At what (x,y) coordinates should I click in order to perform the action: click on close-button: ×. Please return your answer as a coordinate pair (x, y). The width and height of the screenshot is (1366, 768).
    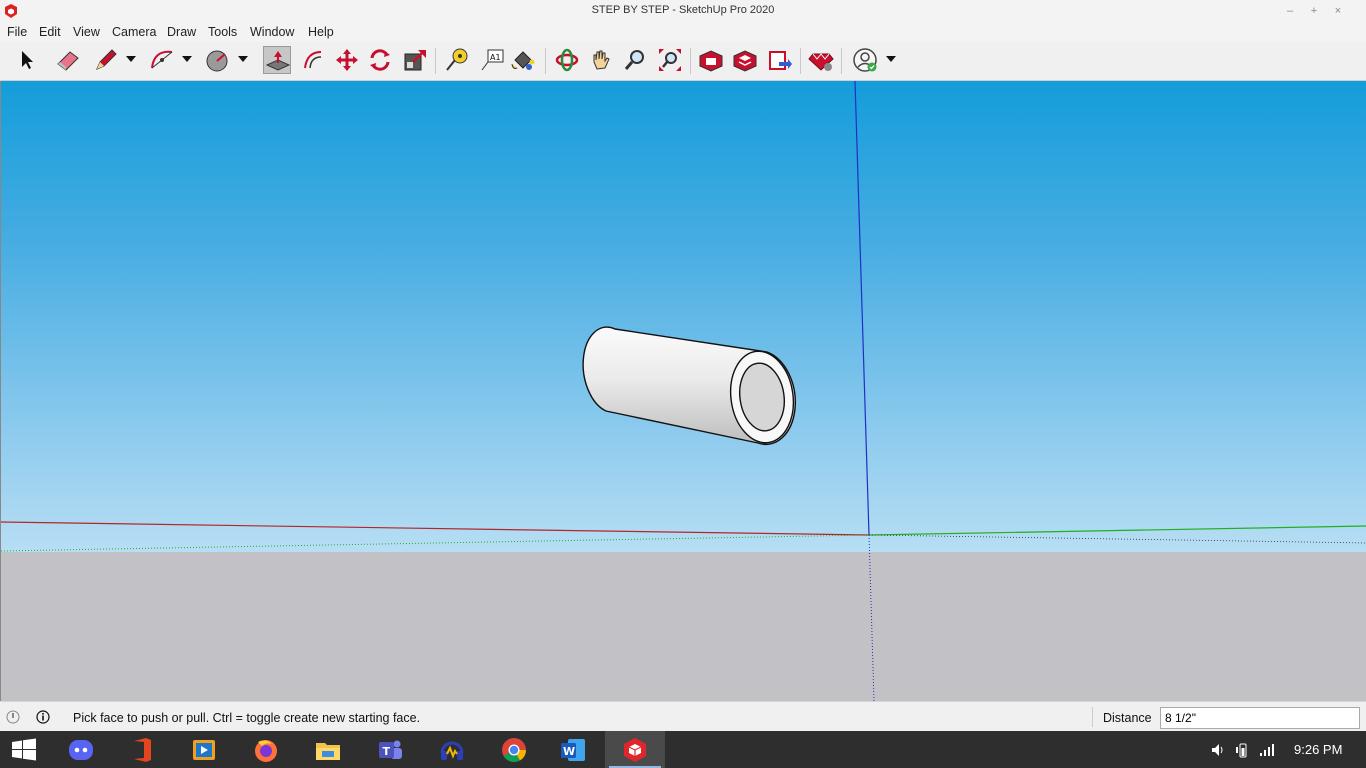
    Looking at the image, I should click on (1338, 11).